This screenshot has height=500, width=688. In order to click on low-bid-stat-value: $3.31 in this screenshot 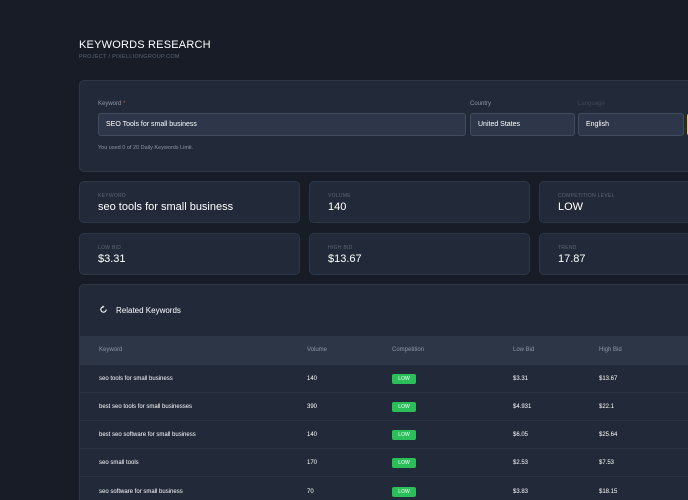, I will do `click(112, 259)`.